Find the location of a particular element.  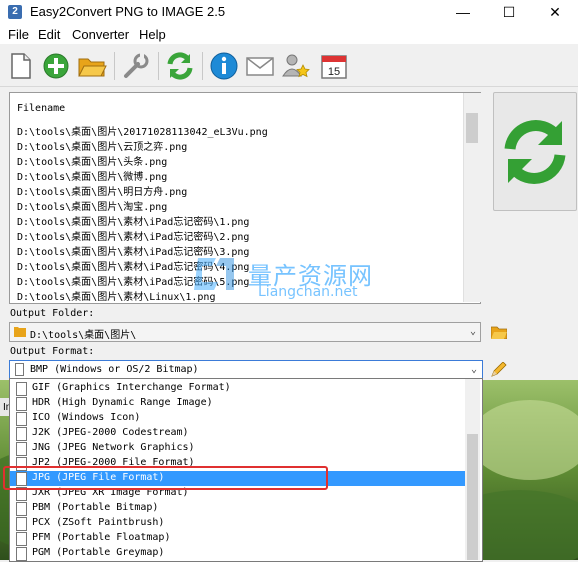

toolbar: 15 is located at coordinates (289, 65).